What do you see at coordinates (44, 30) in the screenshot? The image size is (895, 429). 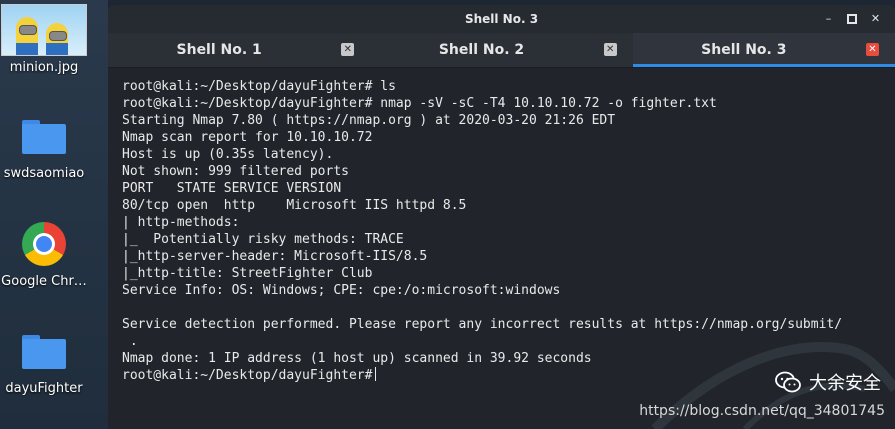 I see `minion-image-icon` at bounding box center [44, 30].